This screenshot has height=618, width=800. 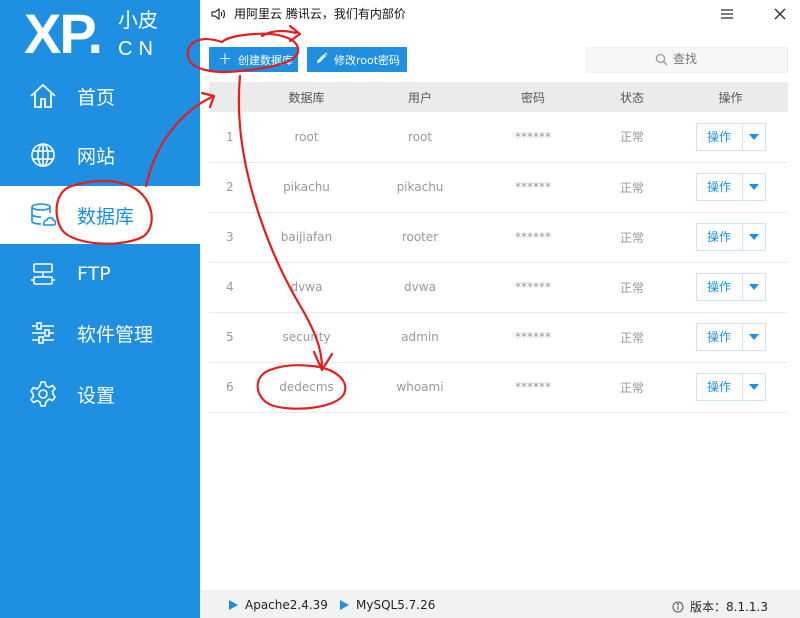 I want to click on row-number: 1, so click(x=230, y=136).